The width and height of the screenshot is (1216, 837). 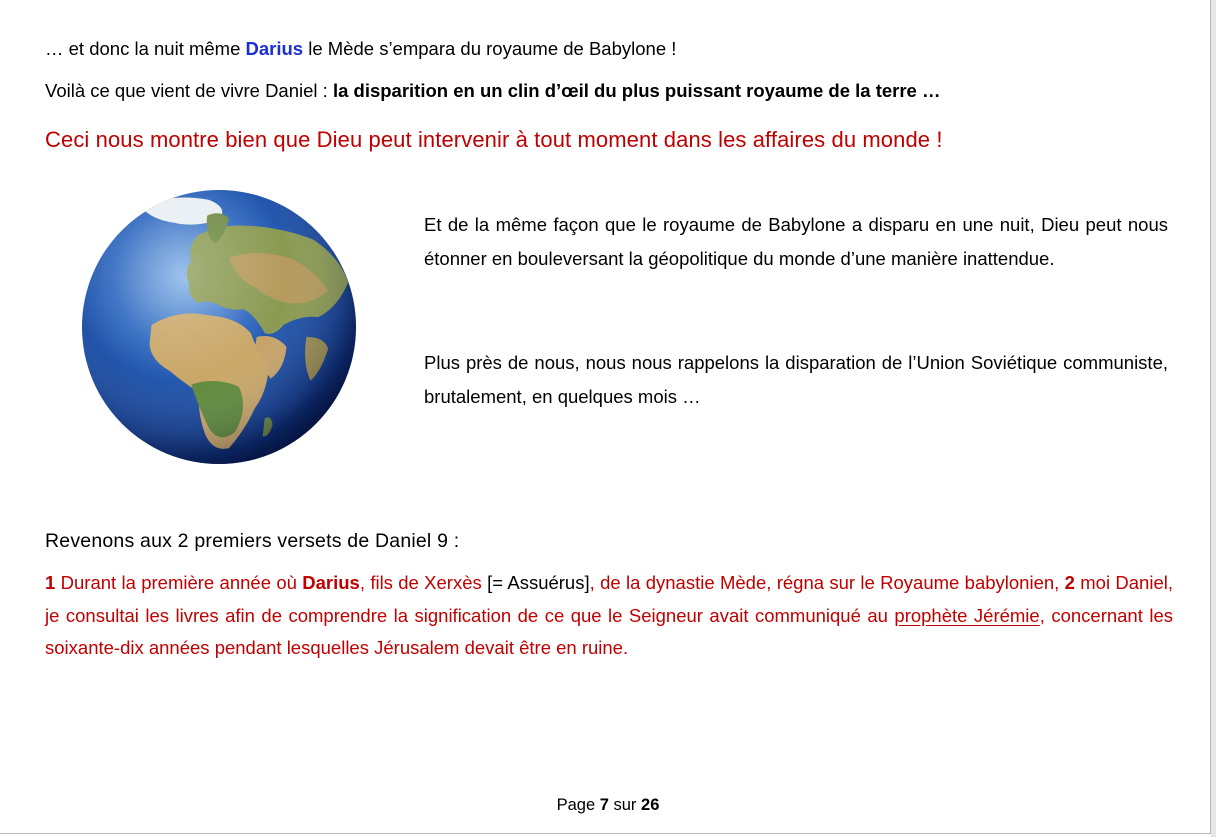 I want to click on verse-darius: Darius, so click(x=331, y=582).